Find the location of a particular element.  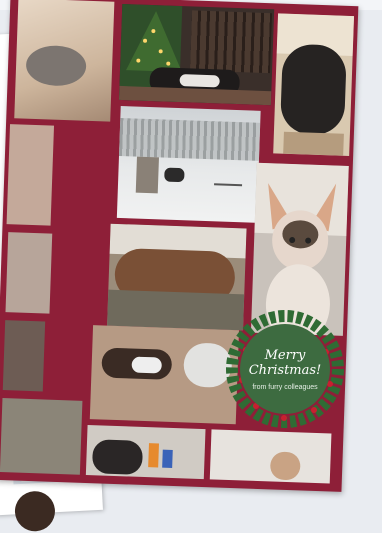

photo-dog-in-snow is located at coordinates (188, 164).